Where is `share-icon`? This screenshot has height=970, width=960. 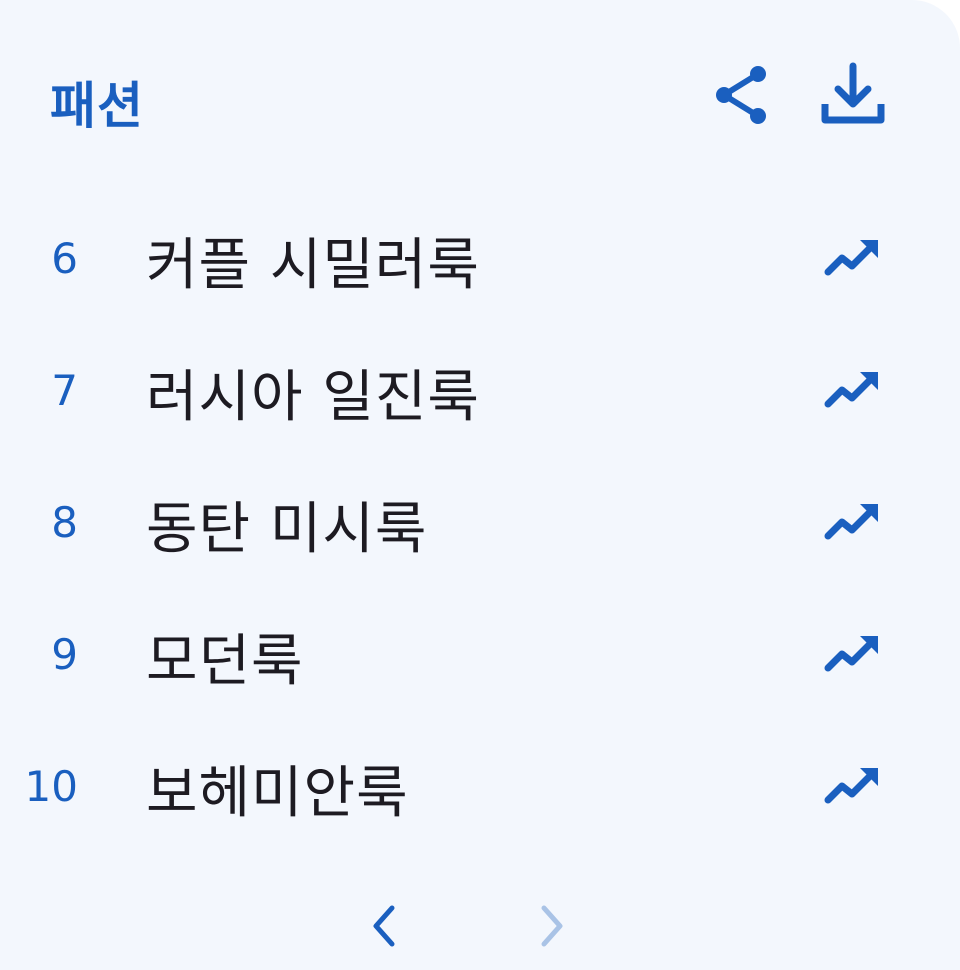
share-icon is located at coordinates (741, 95).